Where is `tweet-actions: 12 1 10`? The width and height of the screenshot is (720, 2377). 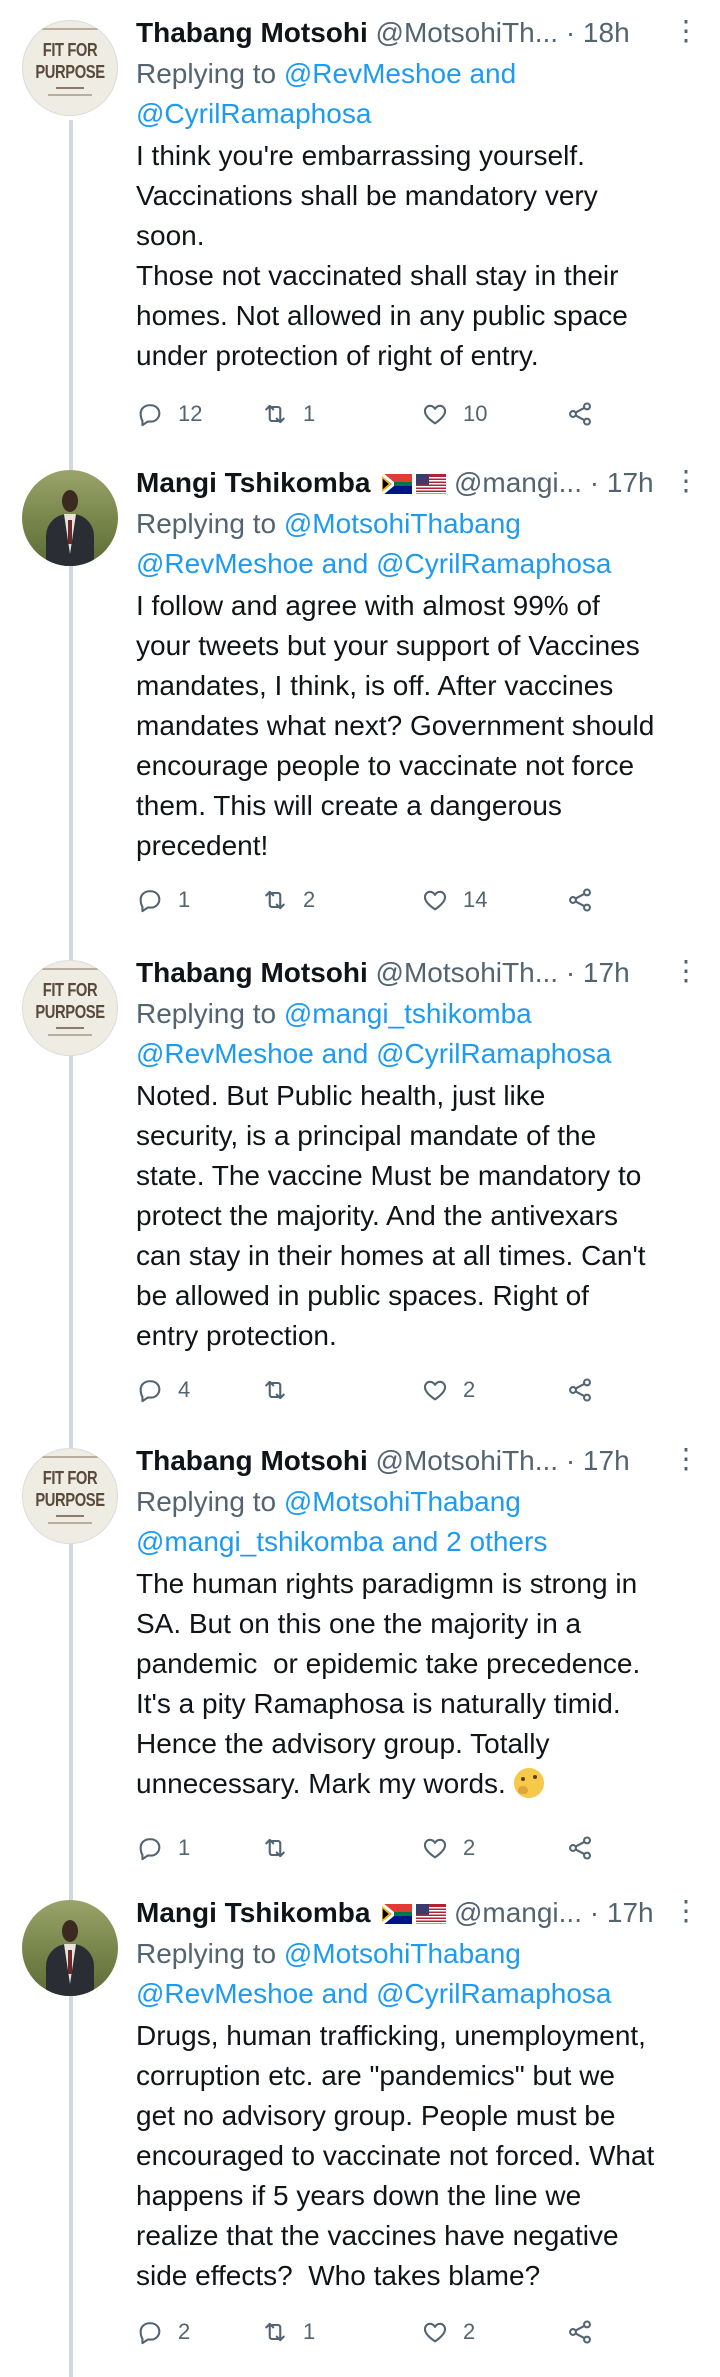 tweet-actions: 12 1 10 is located at coordinates (386, 414).